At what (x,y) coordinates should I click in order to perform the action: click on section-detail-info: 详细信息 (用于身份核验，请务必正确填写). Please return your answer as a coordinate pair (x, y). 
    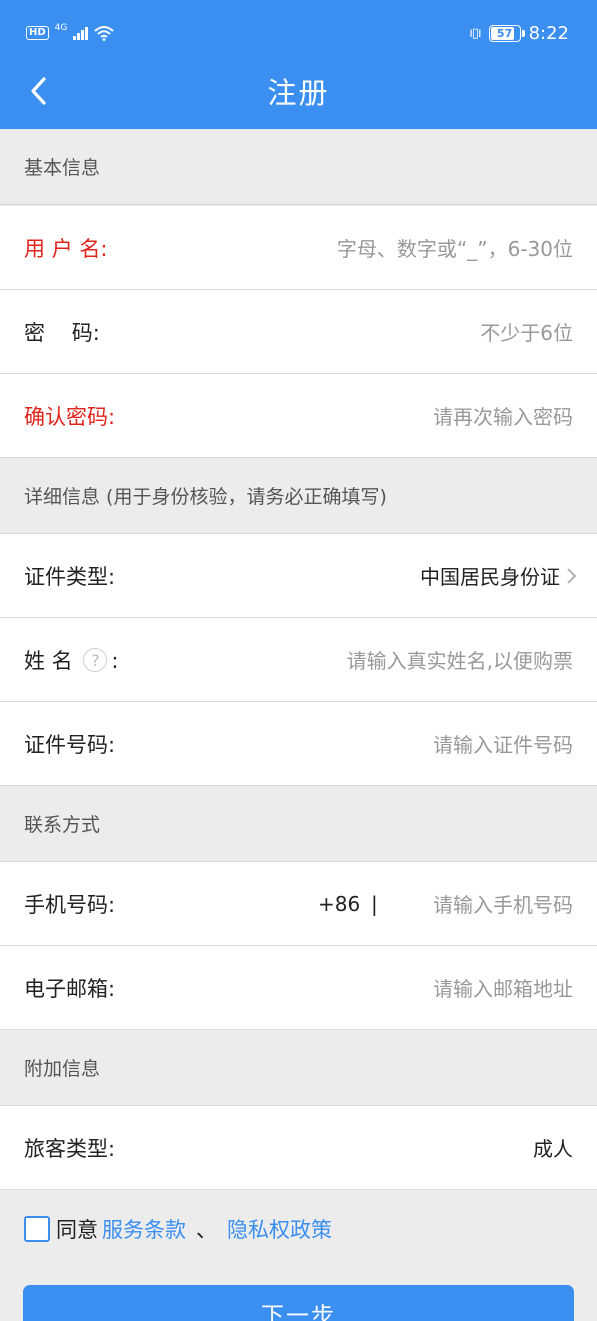
    Looking at the image, I should click on (298, 496).